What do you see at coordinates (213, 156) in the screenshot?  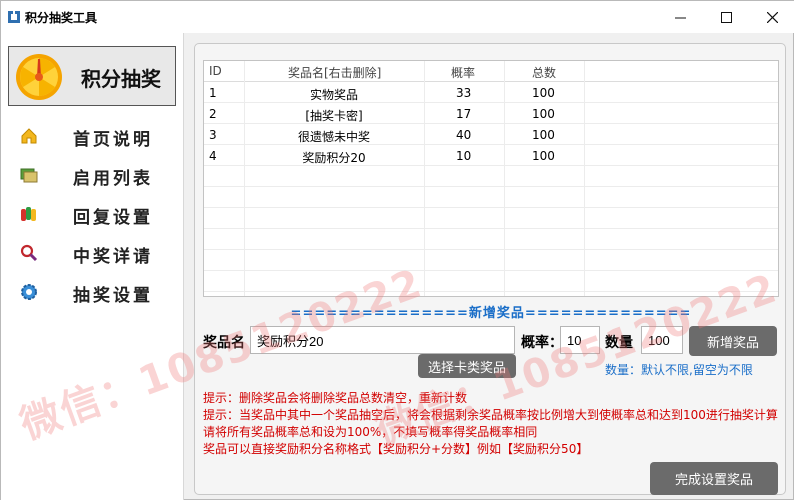 I see `cell-id: 4` at bounding box center [213, 156].